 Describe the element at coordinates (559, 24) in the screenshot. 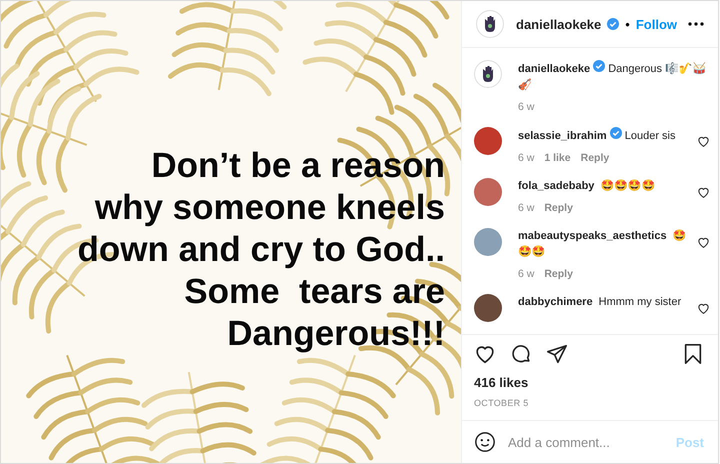

I see `username: daniellaokeke` at that location.